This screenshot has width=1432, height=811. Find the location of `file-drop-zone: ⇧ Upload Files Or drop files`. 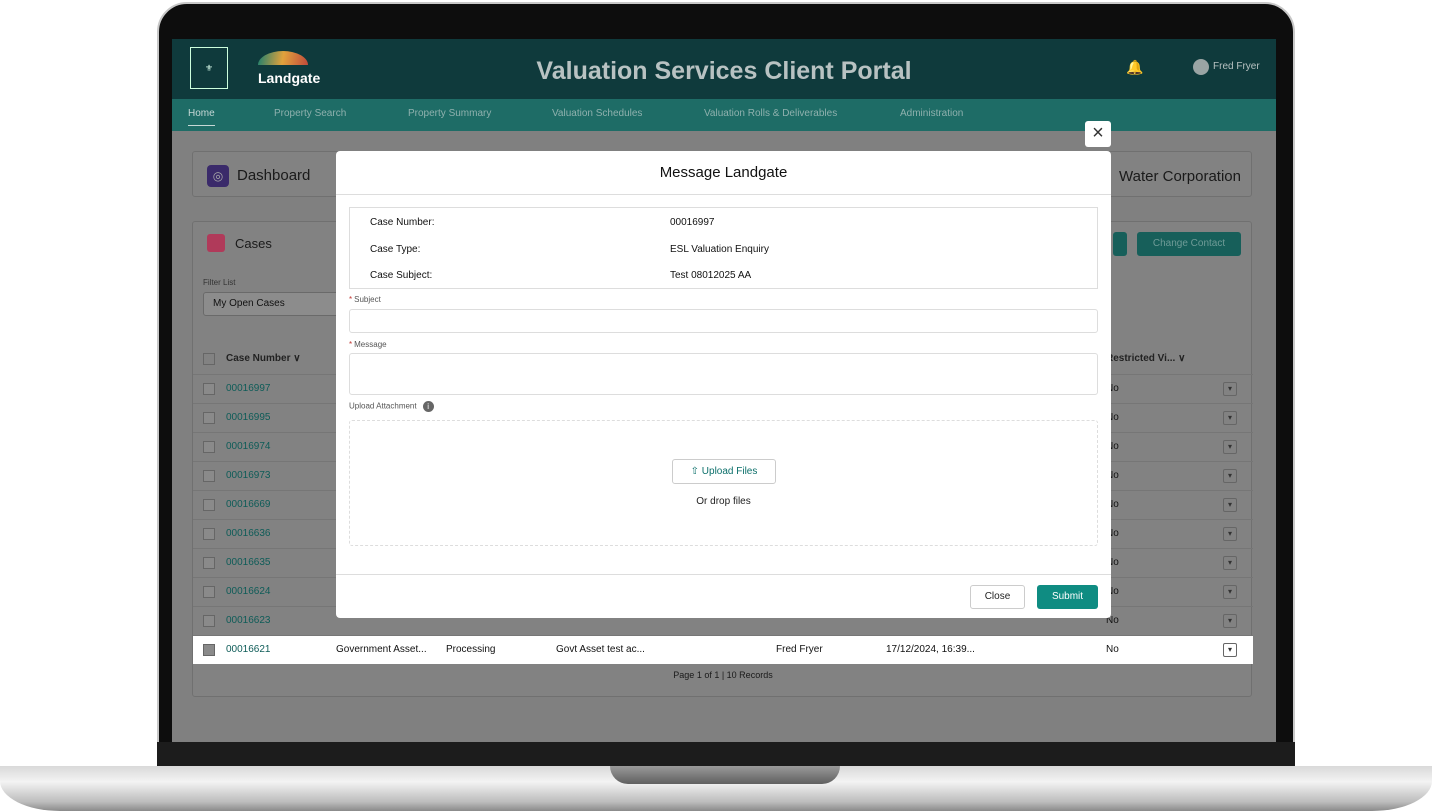

file-drop-zone: ⇧ Upload Files Or drop files is located at coordinates (723, 483).